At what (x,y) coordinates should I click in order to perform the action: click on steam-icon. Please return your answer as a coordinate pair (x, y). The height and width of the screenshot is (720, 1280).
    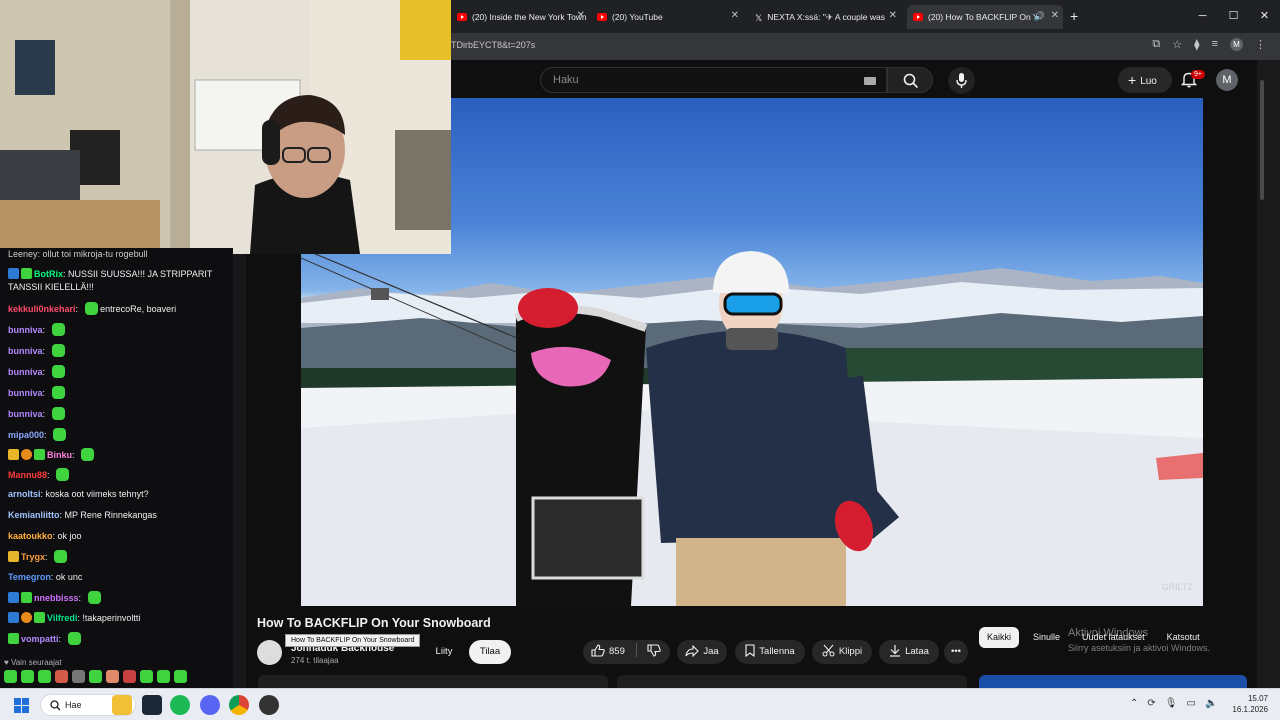
    Looking at the image, I should click on (152, 705).